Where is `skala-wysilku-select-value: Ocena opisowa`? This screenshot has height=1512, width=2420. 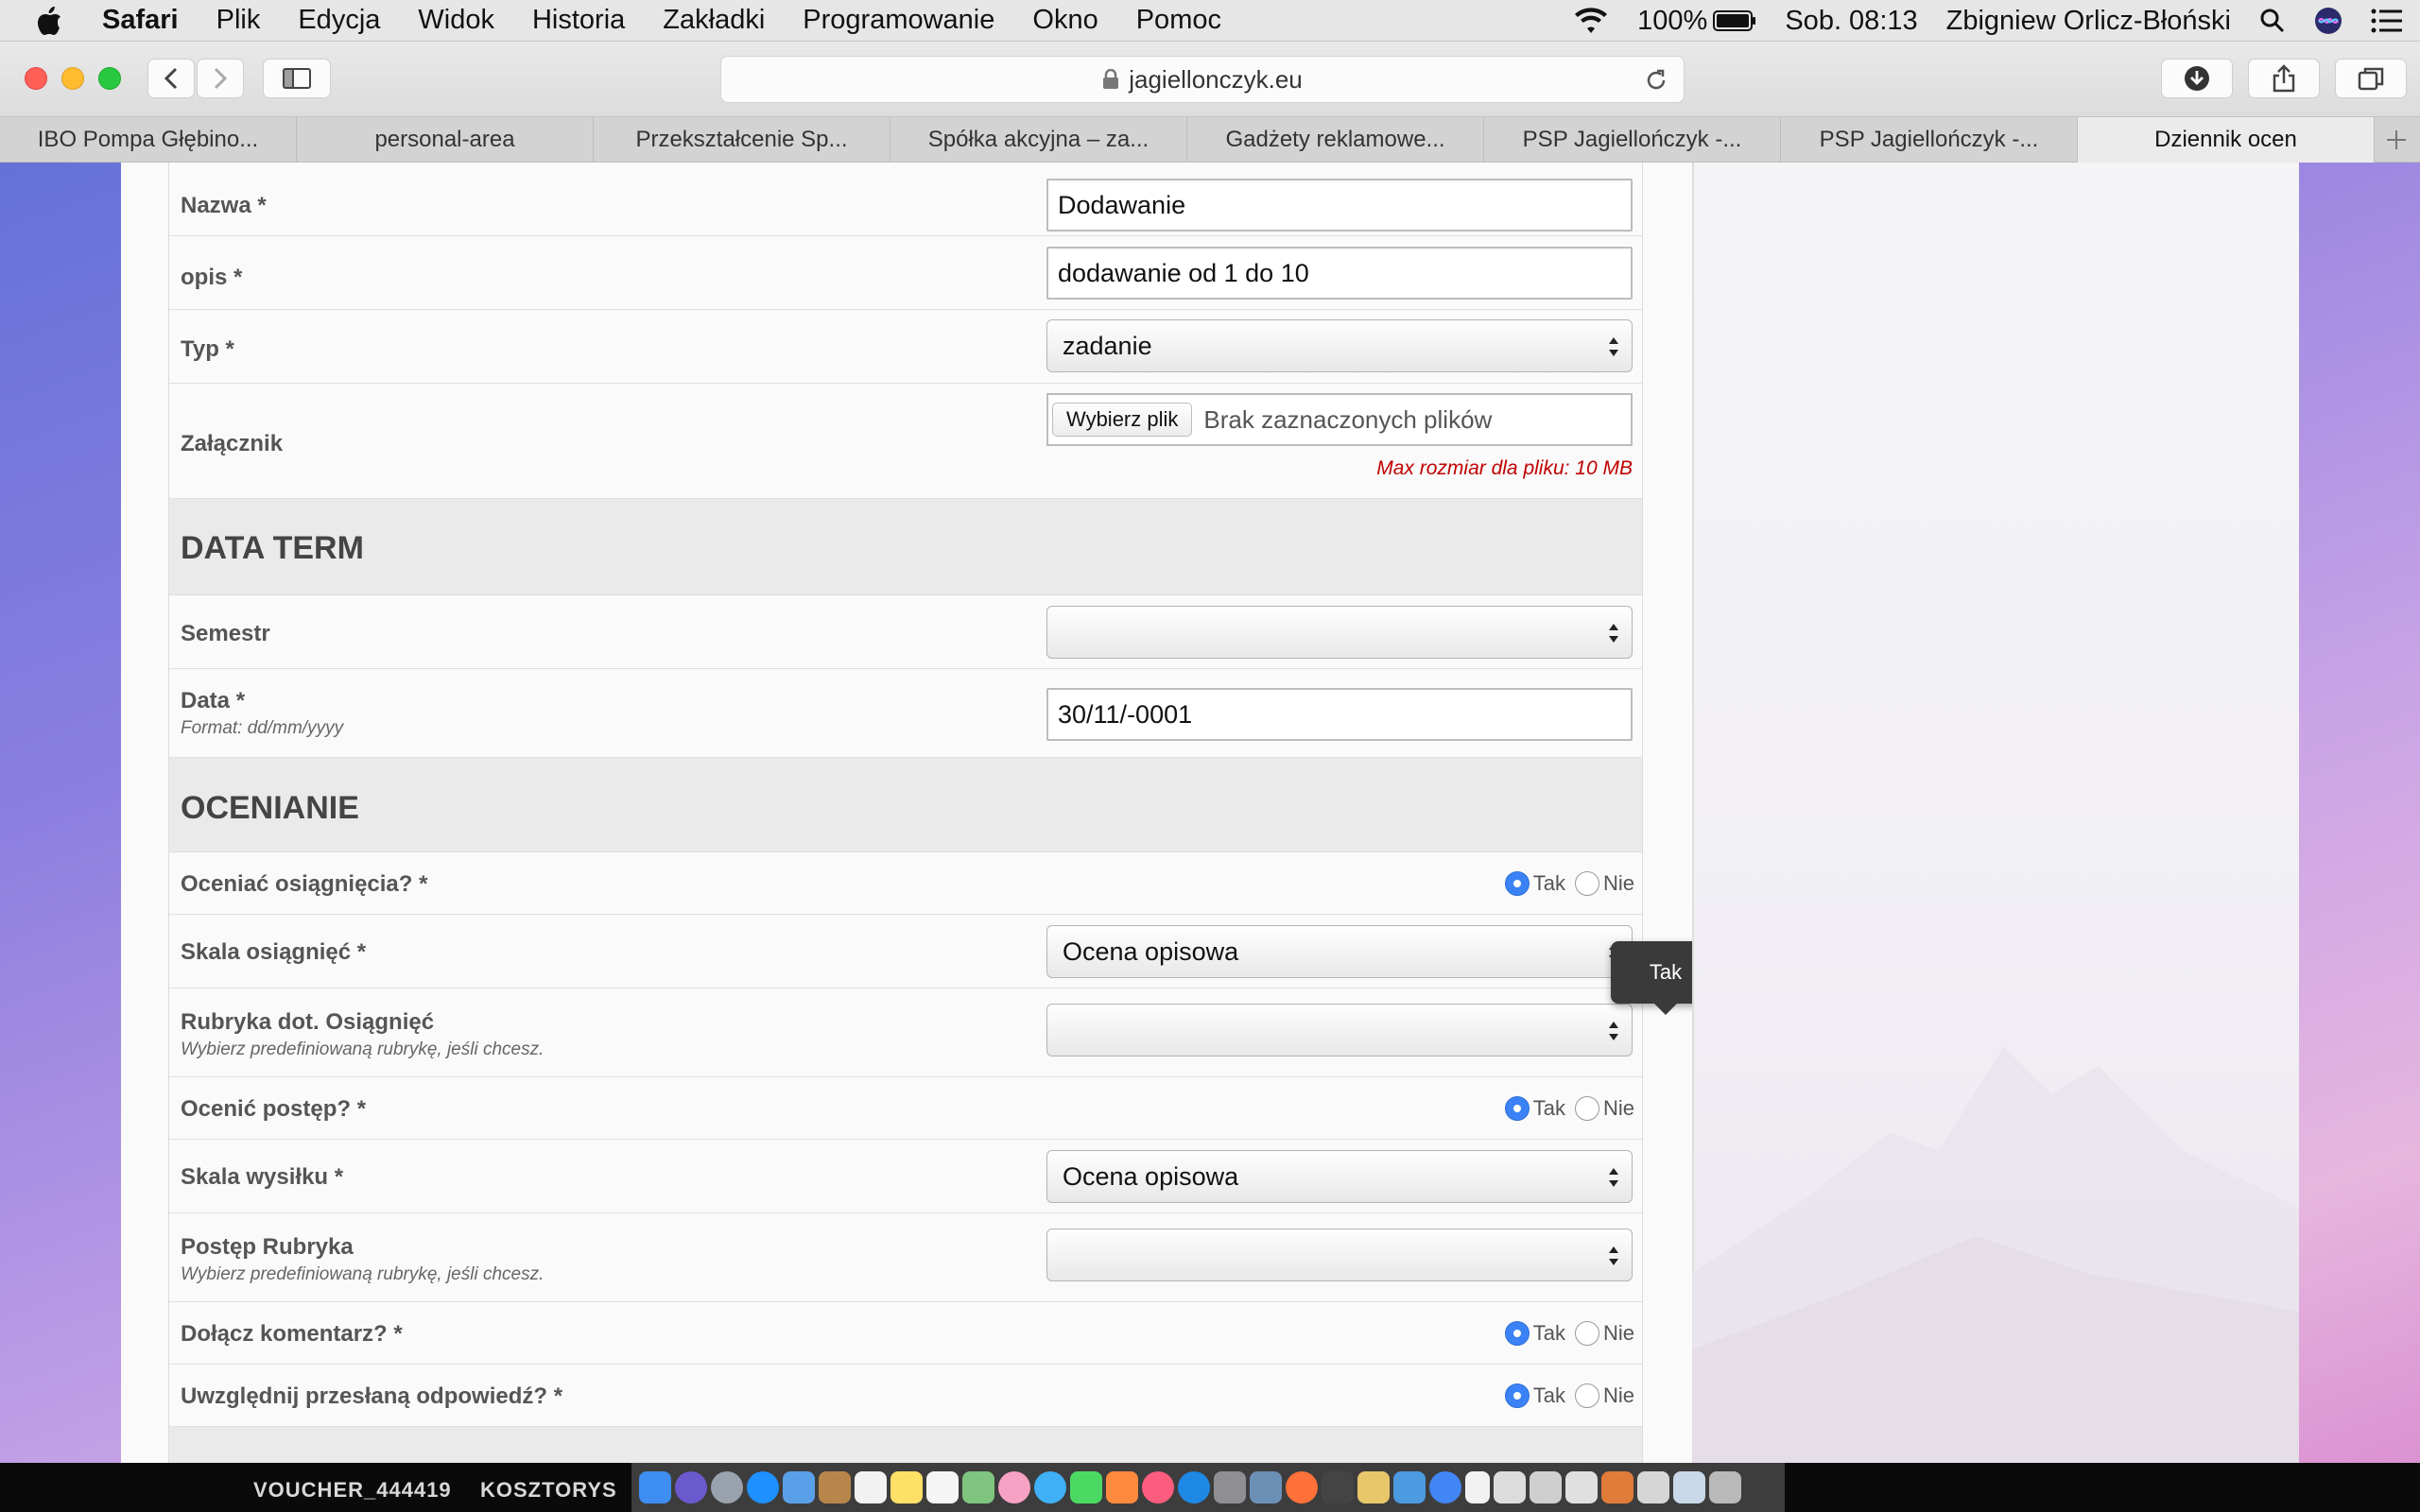 skala-wysilku-select-value: Ocena opisowa is located at coordinates (1151, 1176).